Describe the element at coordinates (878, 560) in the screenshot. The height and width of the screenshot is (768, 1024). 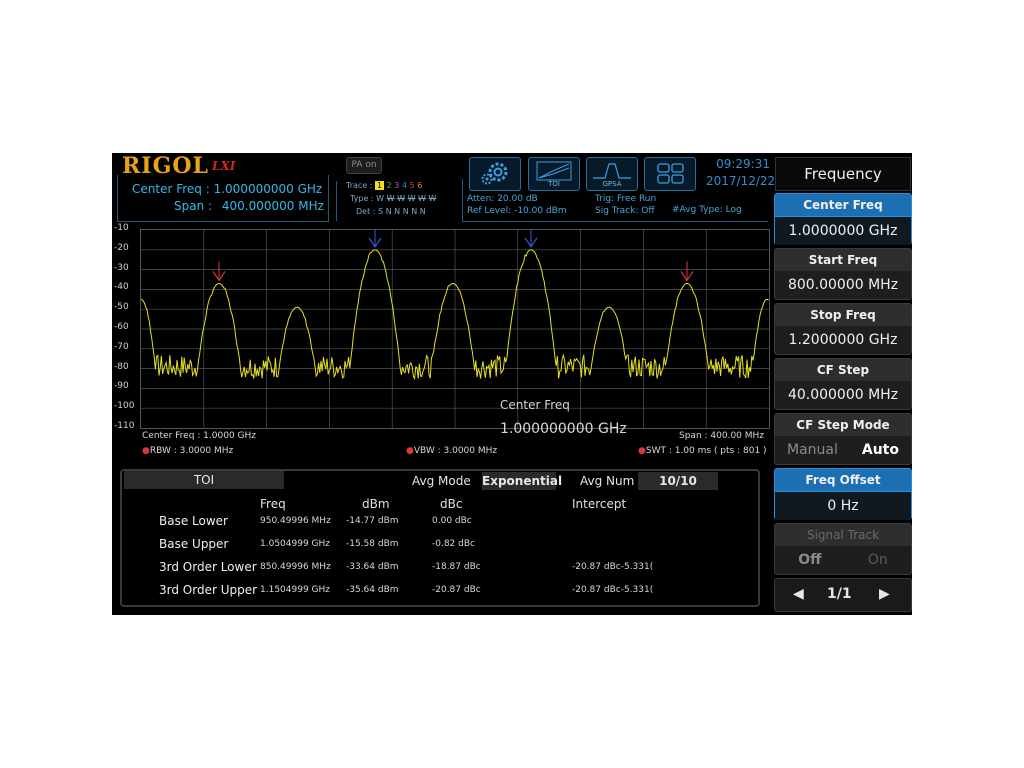
I see `signal-track-on: On` at that location.